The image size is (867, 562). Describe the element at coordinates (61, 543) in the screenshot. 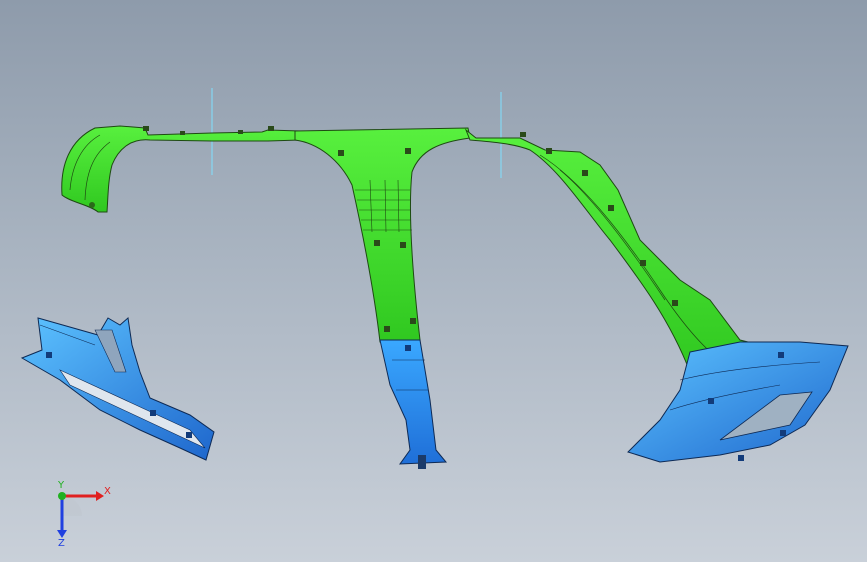

I see `z-axis-label: Z` at that location.